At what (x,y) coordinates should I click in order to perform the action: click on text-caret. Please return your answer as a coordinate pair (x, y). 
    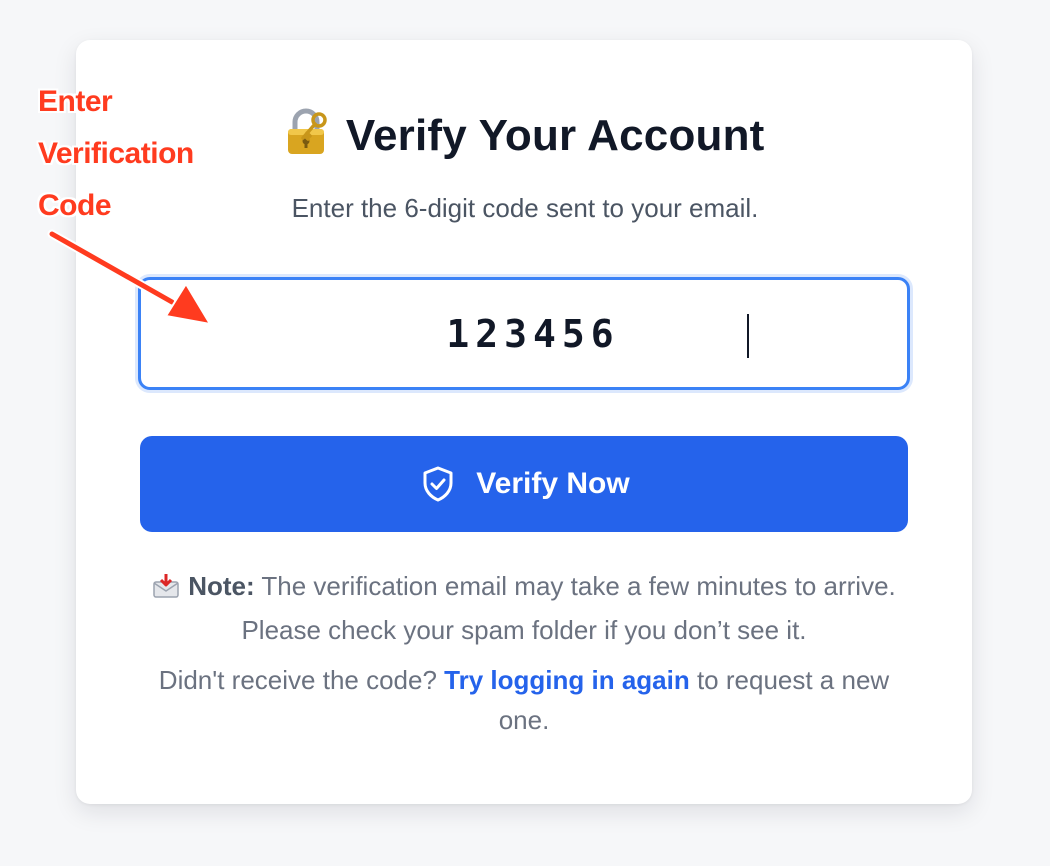
    Looking at the image, I should click on (748, 336).